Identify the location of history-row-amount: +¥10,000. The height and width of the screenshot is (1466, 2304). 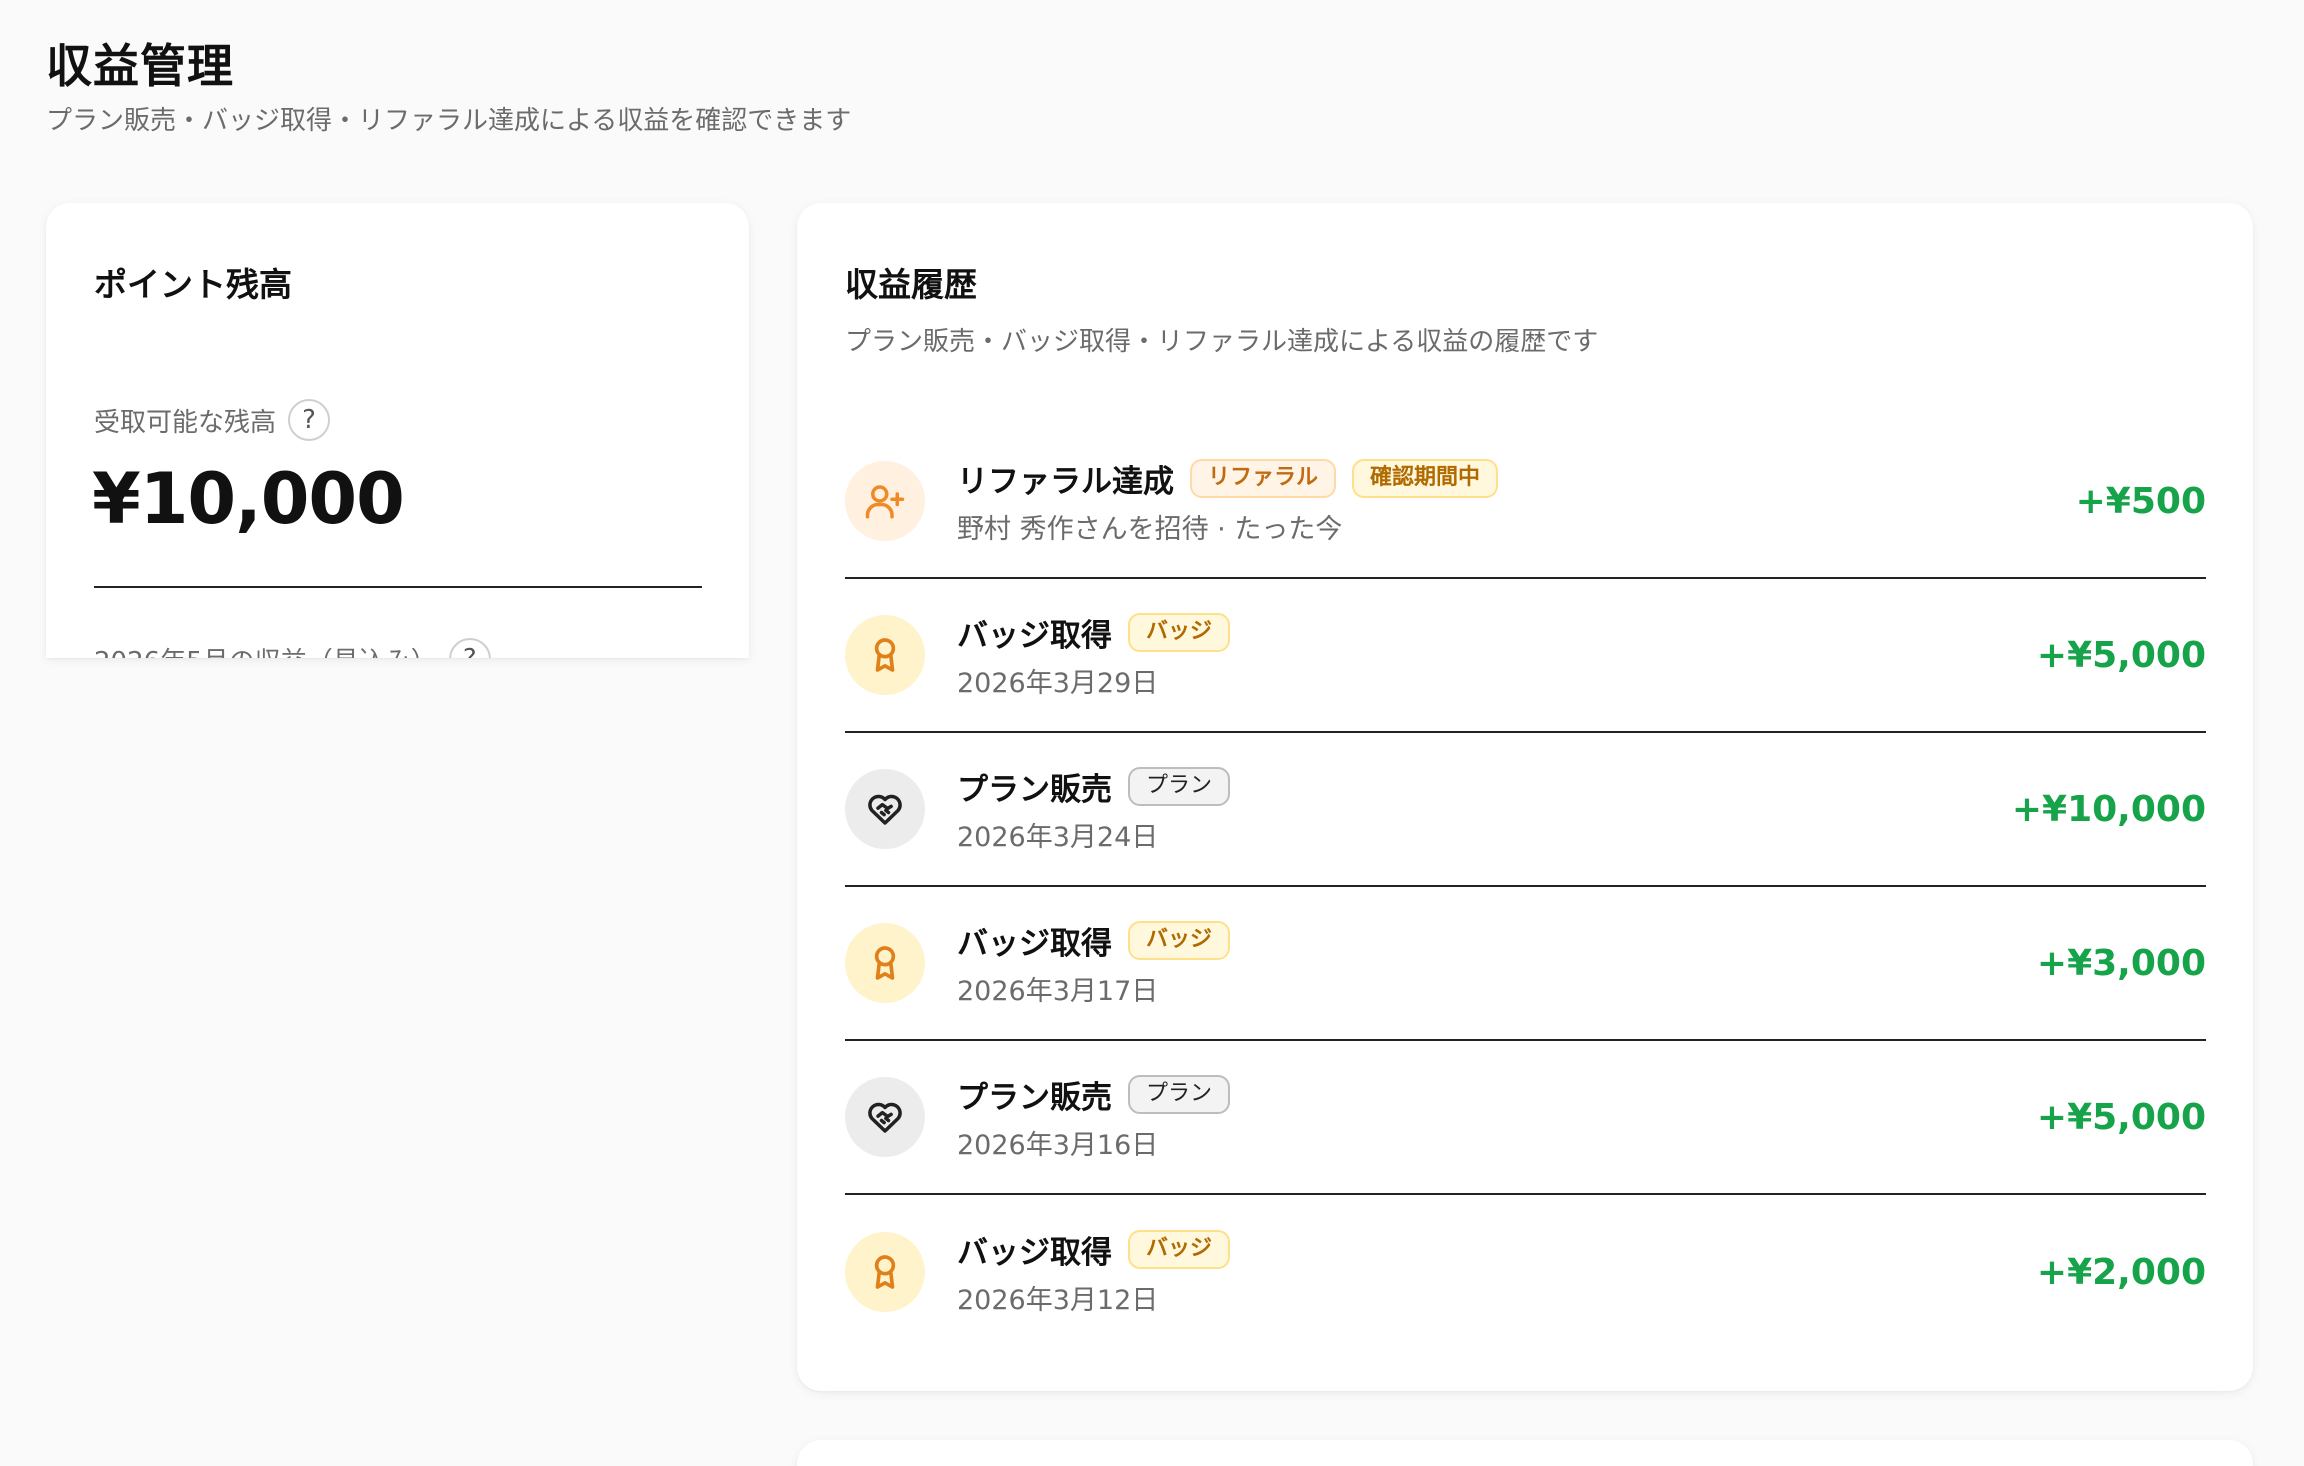
(2108, 809).